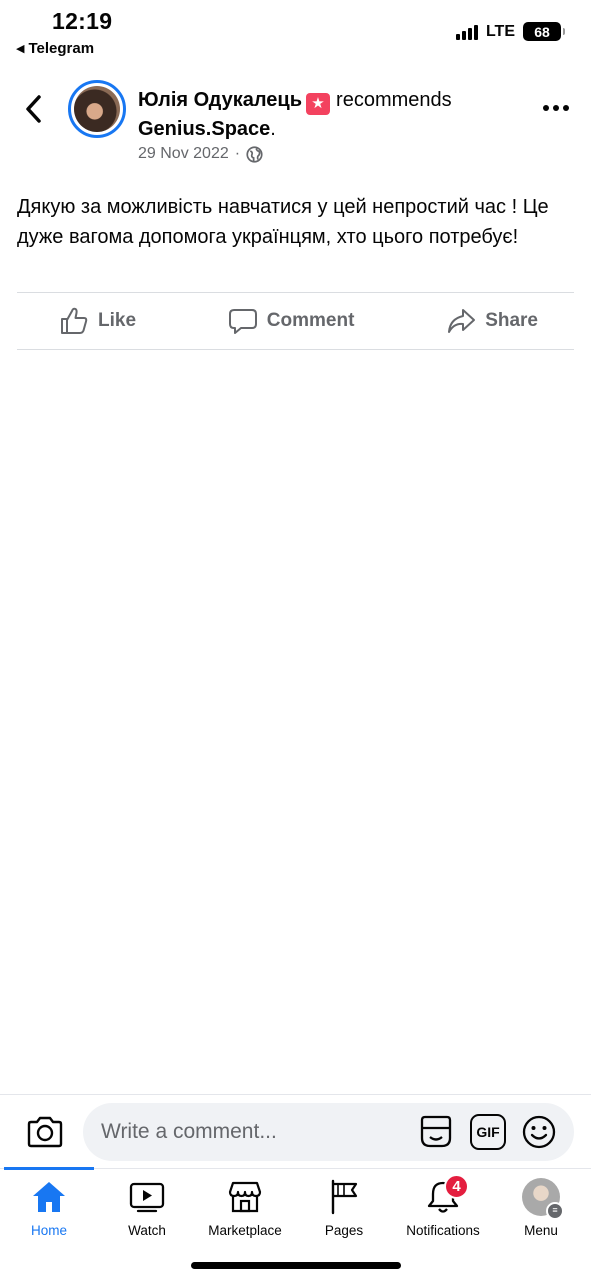 The width and height of the screenshot is (591, 1280). I want to click on active-tab-indicator, so click(49, 1168).